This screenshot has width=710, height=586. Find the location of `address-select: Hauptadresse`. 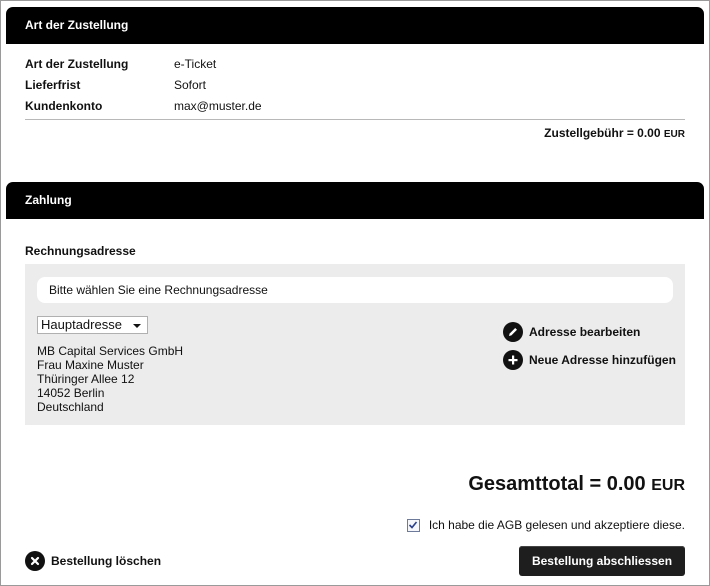

address-select: Hauptadresse is located at coordinates (92, 325).